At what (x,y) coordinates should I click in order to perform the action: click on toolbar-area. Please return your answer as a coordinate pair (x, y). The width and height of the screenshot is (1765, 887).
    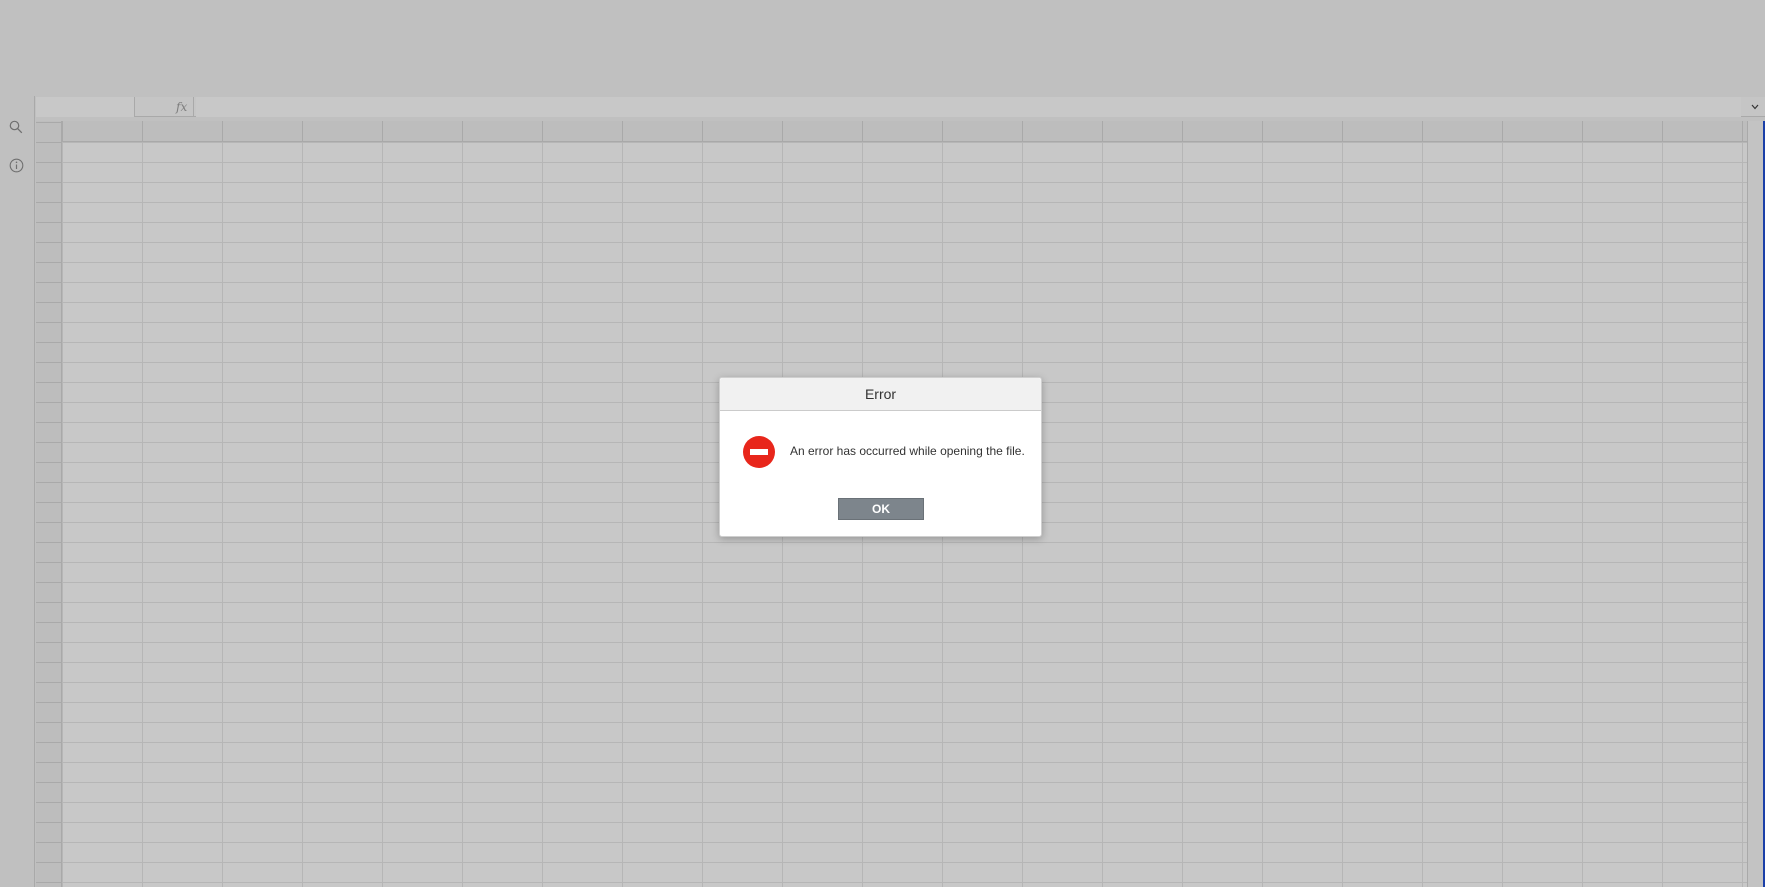
    Looking at the image, I should click on (882, 48).